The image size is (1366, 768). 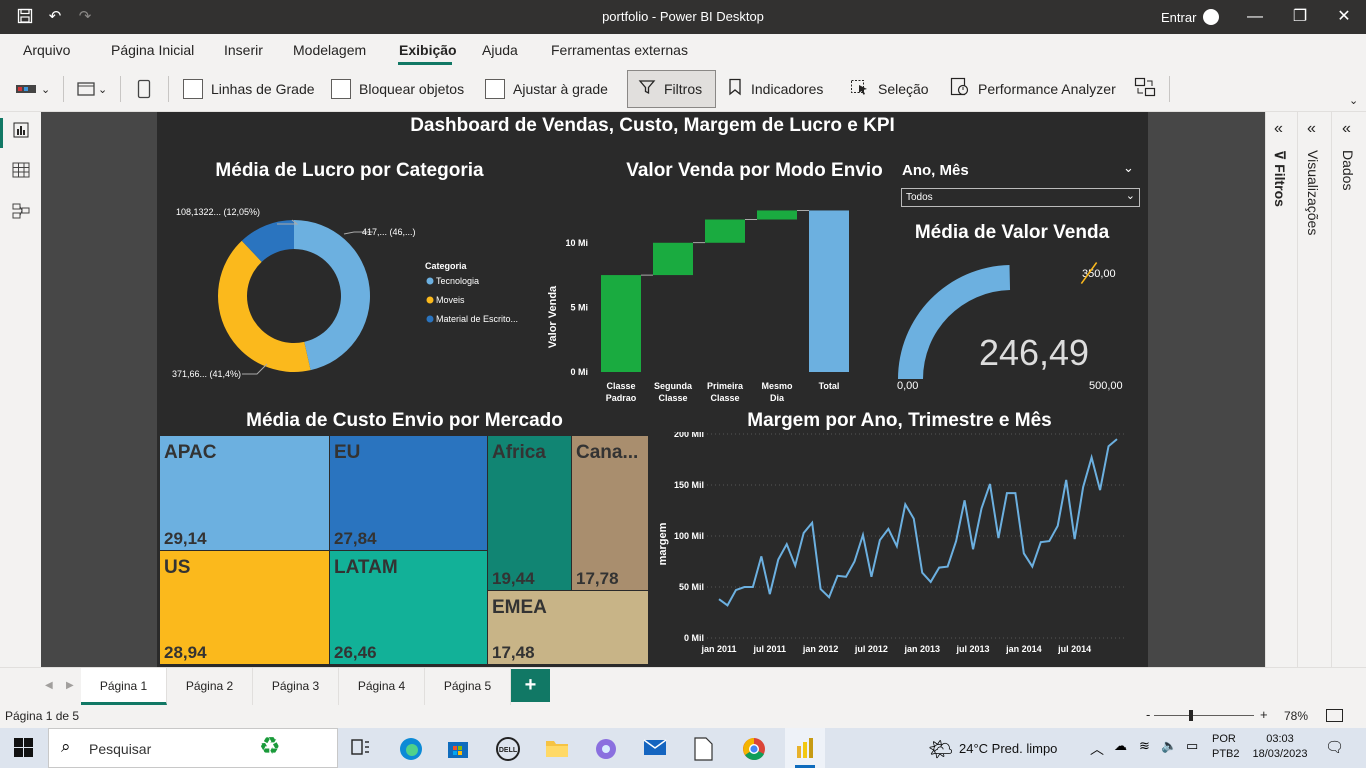 What do you see at coordinates (606, 748) in the screenshot?
I see `copilot-icon` at bounding box center [606, 748].